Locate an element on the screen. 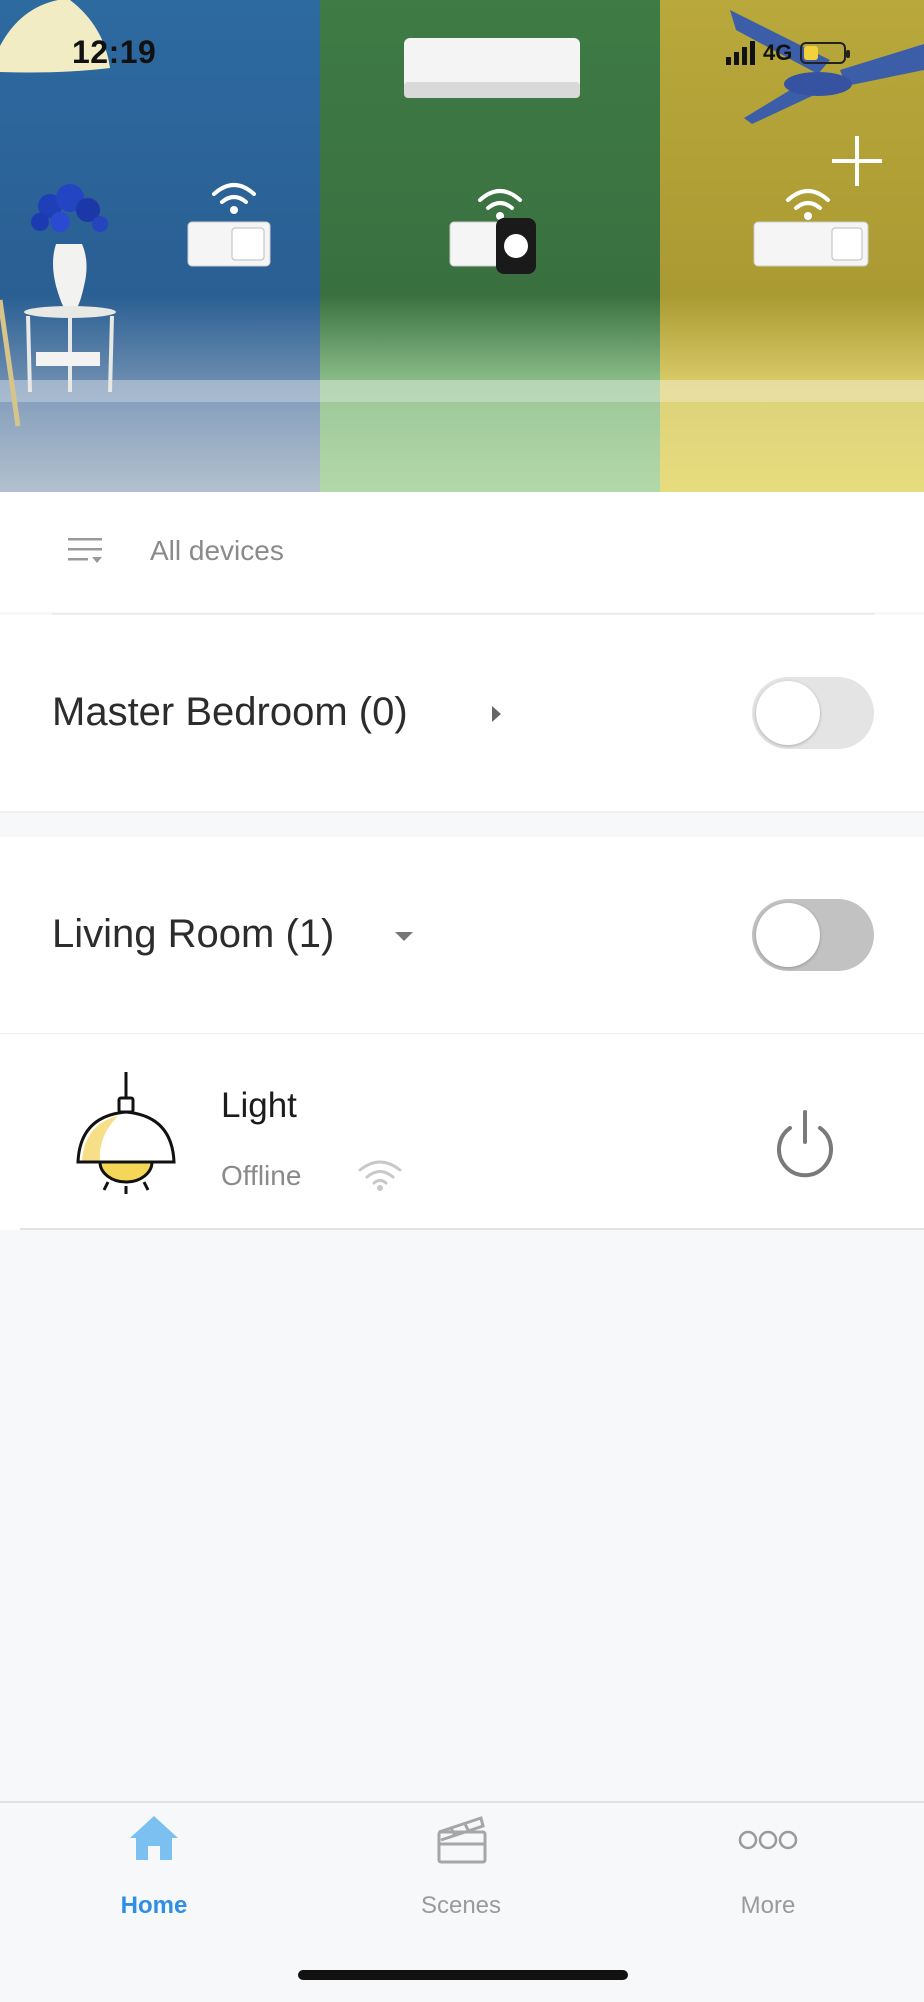 Image resolution: width=924 pixels, height=2002 pixels. clapperboard-icon is located at coordinates (461, 1838).